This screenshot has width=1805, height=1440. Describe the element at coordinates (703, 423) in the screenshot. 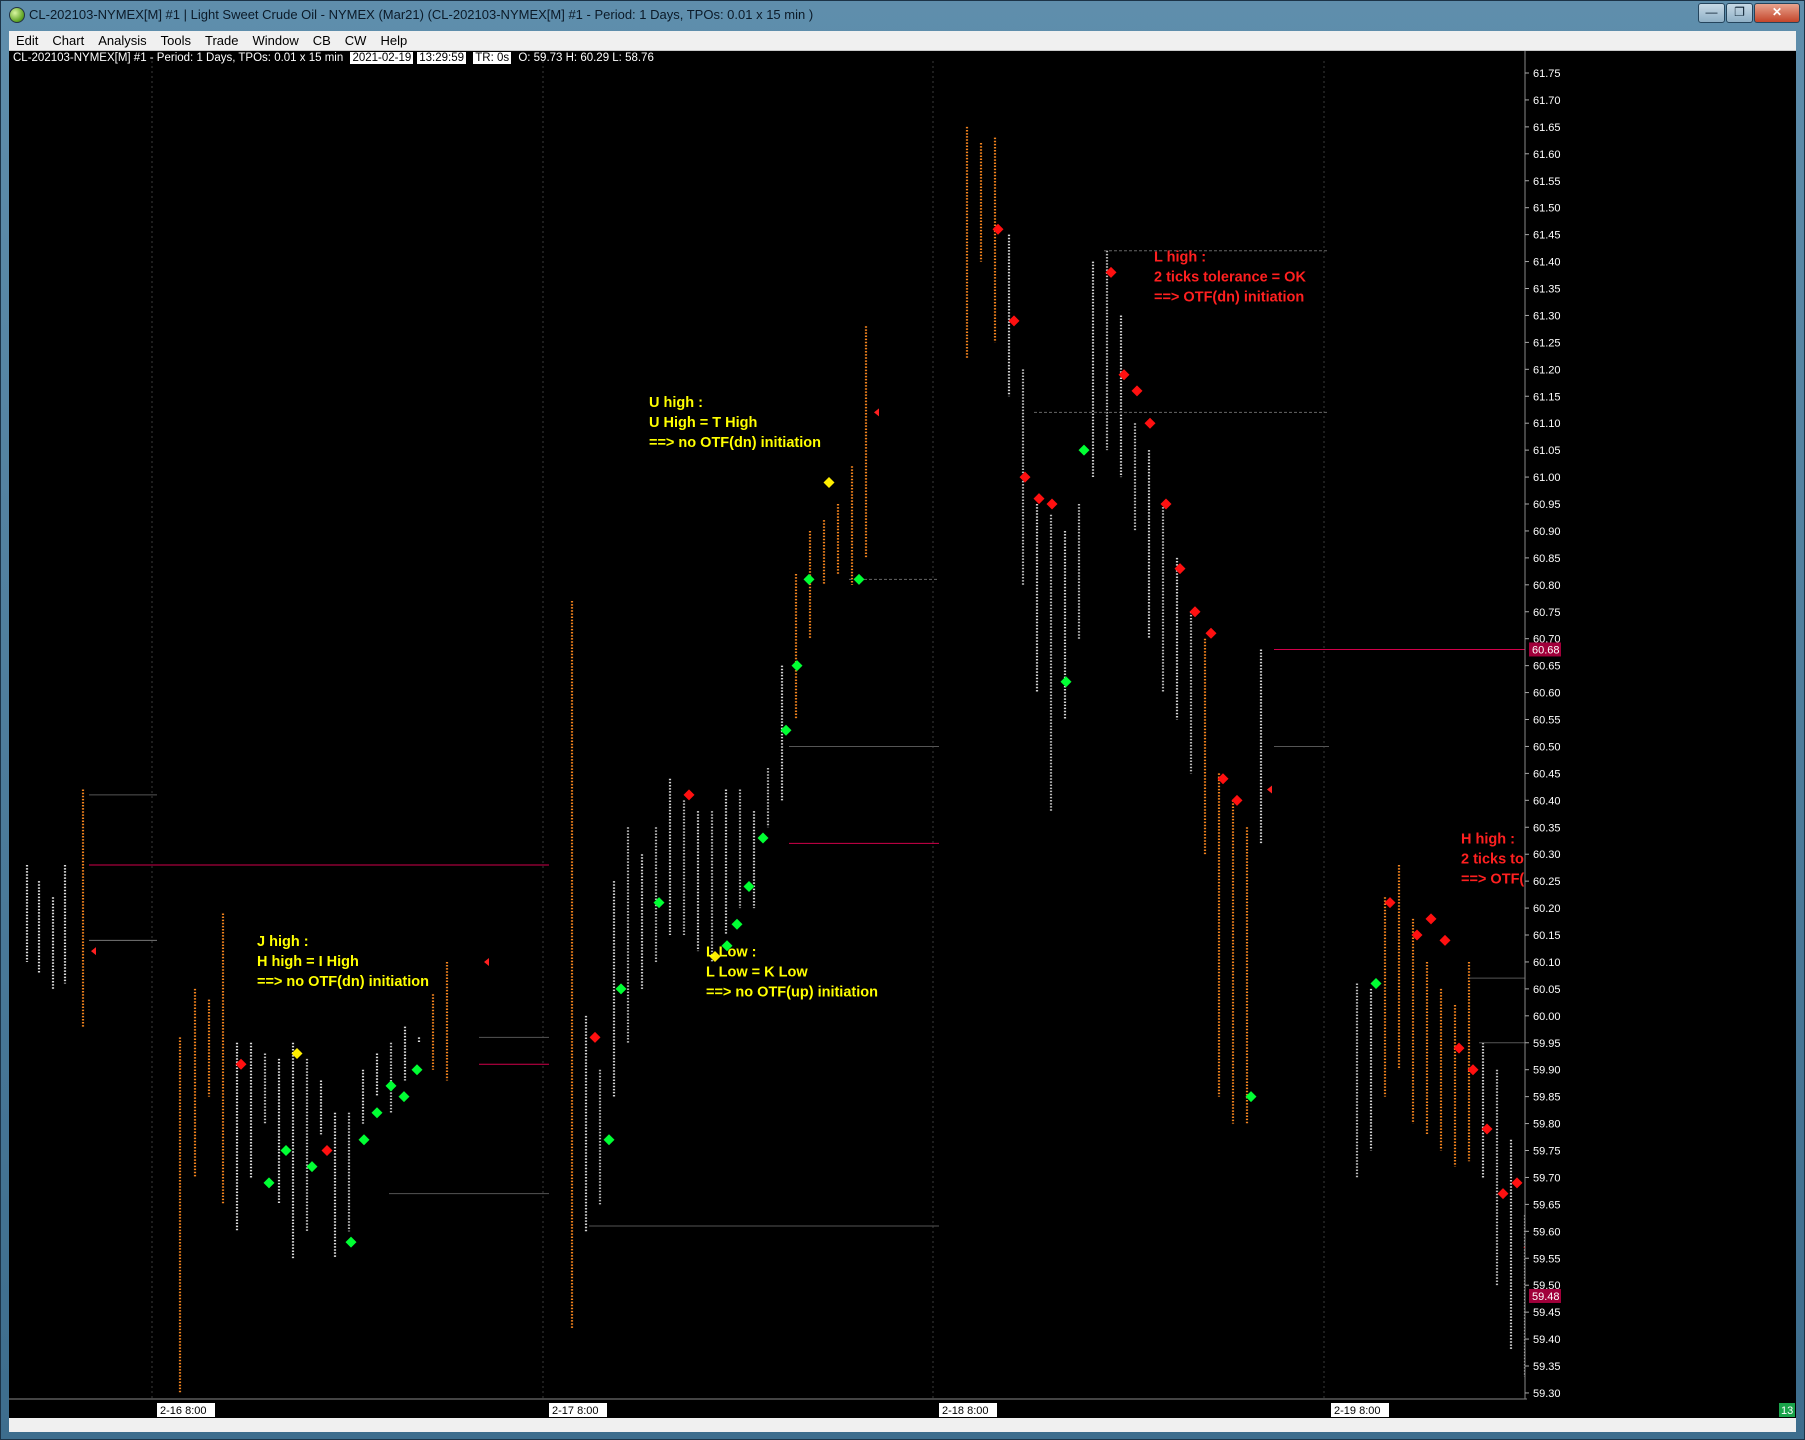

I see `annotation-u-line: U High = T High` at that location.